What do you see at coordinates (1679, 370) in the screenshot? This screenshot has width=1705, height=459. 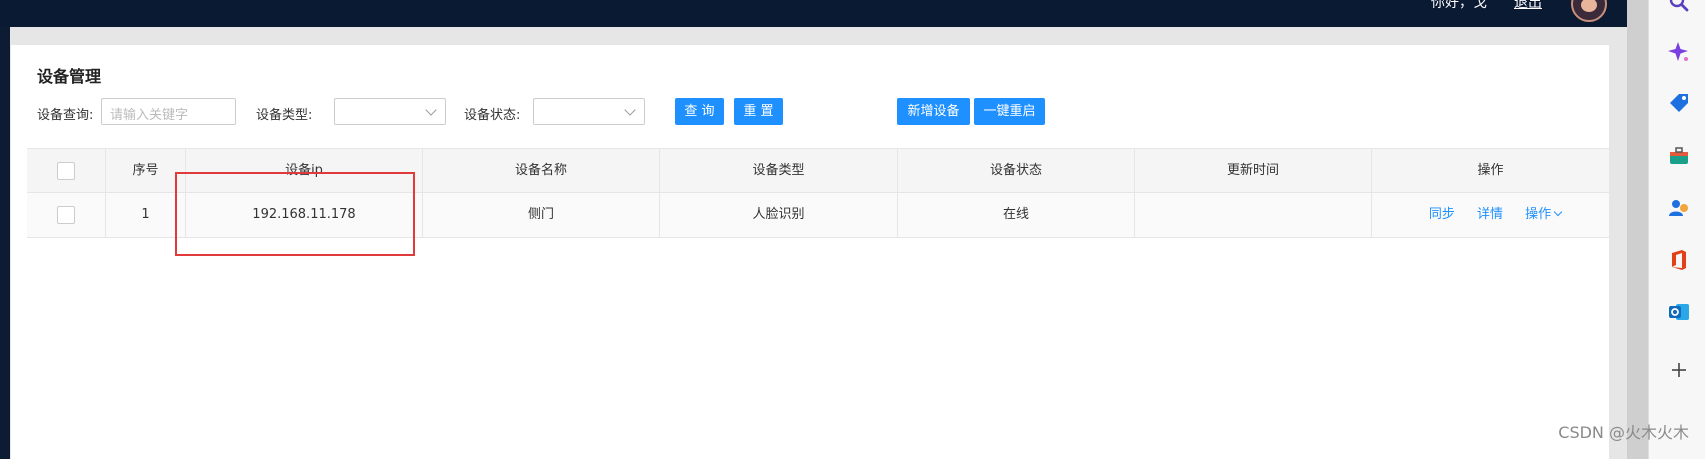 I see `plus-icon` at bounding box center [1679, 370].